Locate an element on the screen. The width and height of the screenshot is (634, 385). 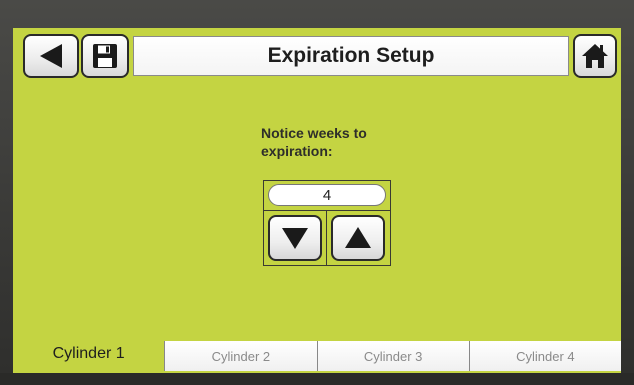
back-arrow-icon is located at coordinates (51, 56).